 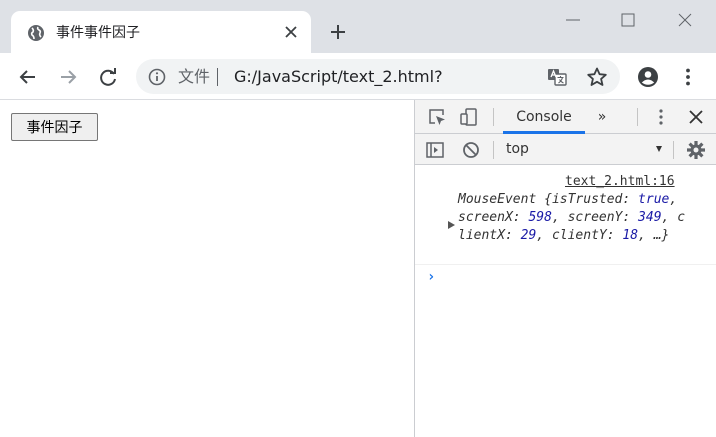 What do you see at coordinates (469, 117) in the screenshot?
I see `device-toggle-icon` at bounding box center [469, 117].